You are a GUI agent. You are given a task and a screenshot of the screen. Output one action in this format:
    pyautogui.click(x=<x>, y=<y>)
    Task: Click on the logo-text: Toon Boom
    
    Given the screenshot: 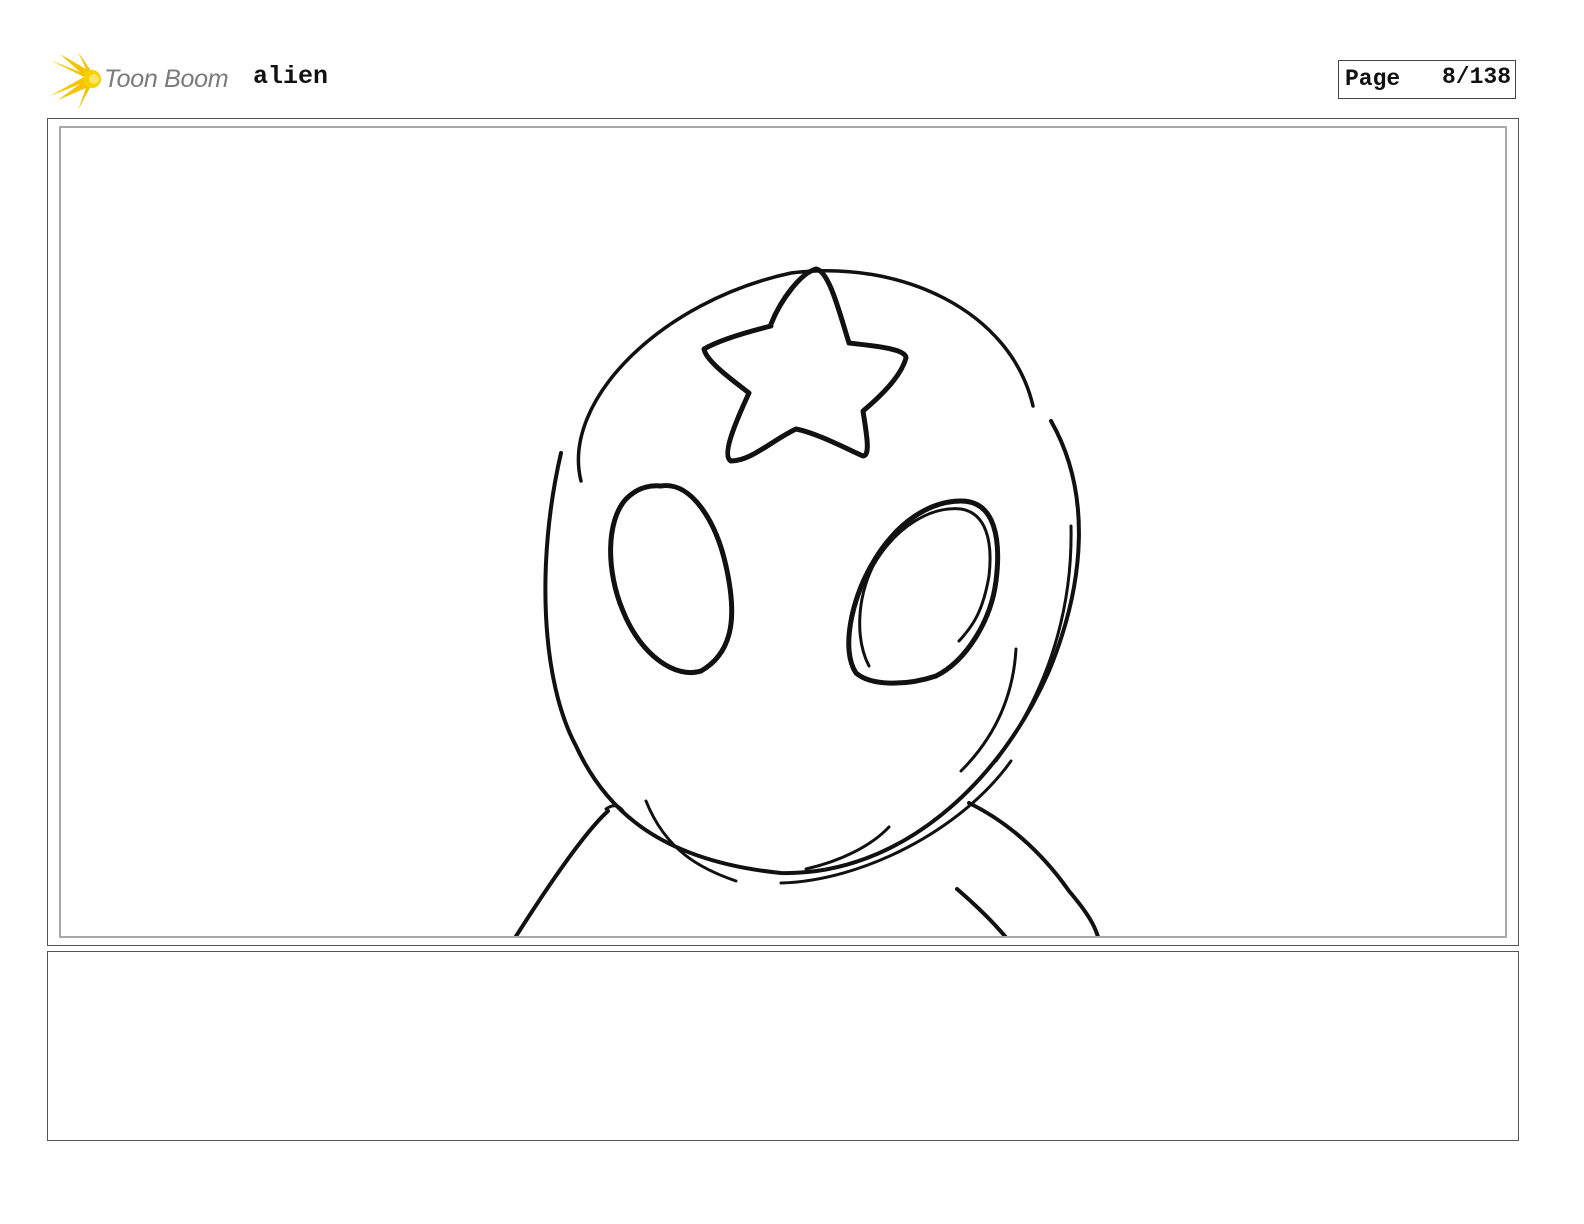 What is the action you would take?
    pyautogui.click(x=166, y=79)
    